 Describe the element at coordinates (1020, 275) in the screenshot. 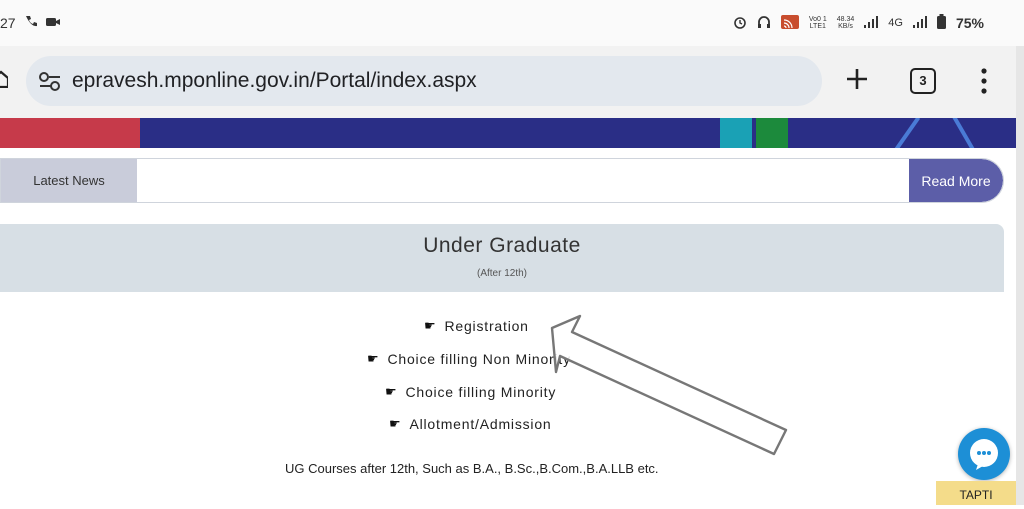

I see `page-scrollbar` at that location.